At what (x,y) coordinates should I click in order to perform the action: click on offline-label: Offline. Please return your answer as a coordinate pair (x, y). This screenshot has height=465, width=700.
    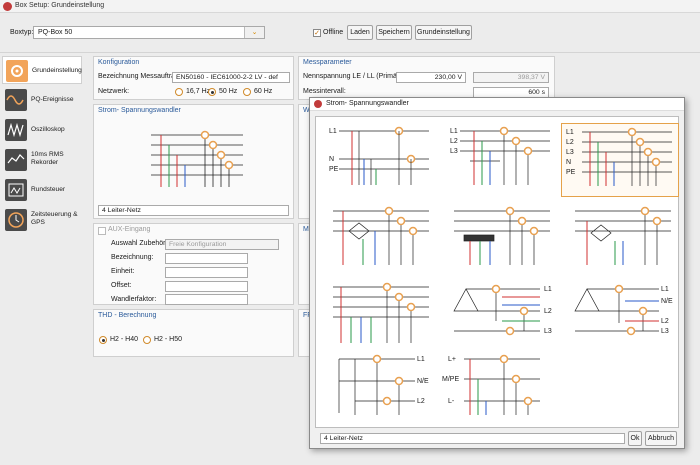
    Looking at the image, I should click on (333, 32).